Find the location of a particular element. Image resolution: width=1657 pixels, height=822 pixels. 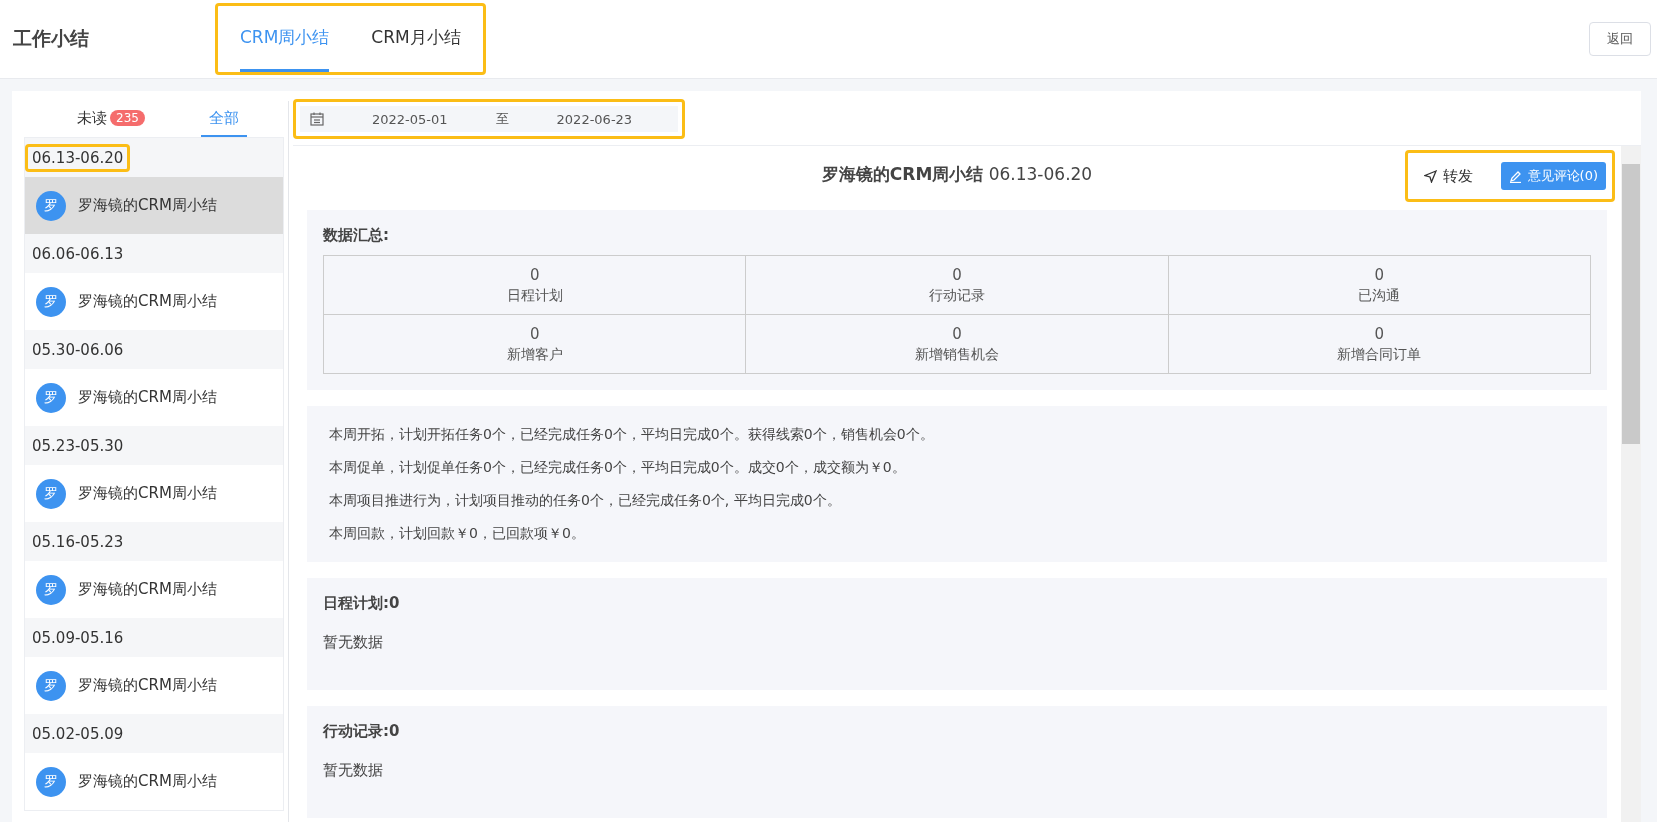

period-label: 06.06-06.13 is located at coordinates (78, 254).